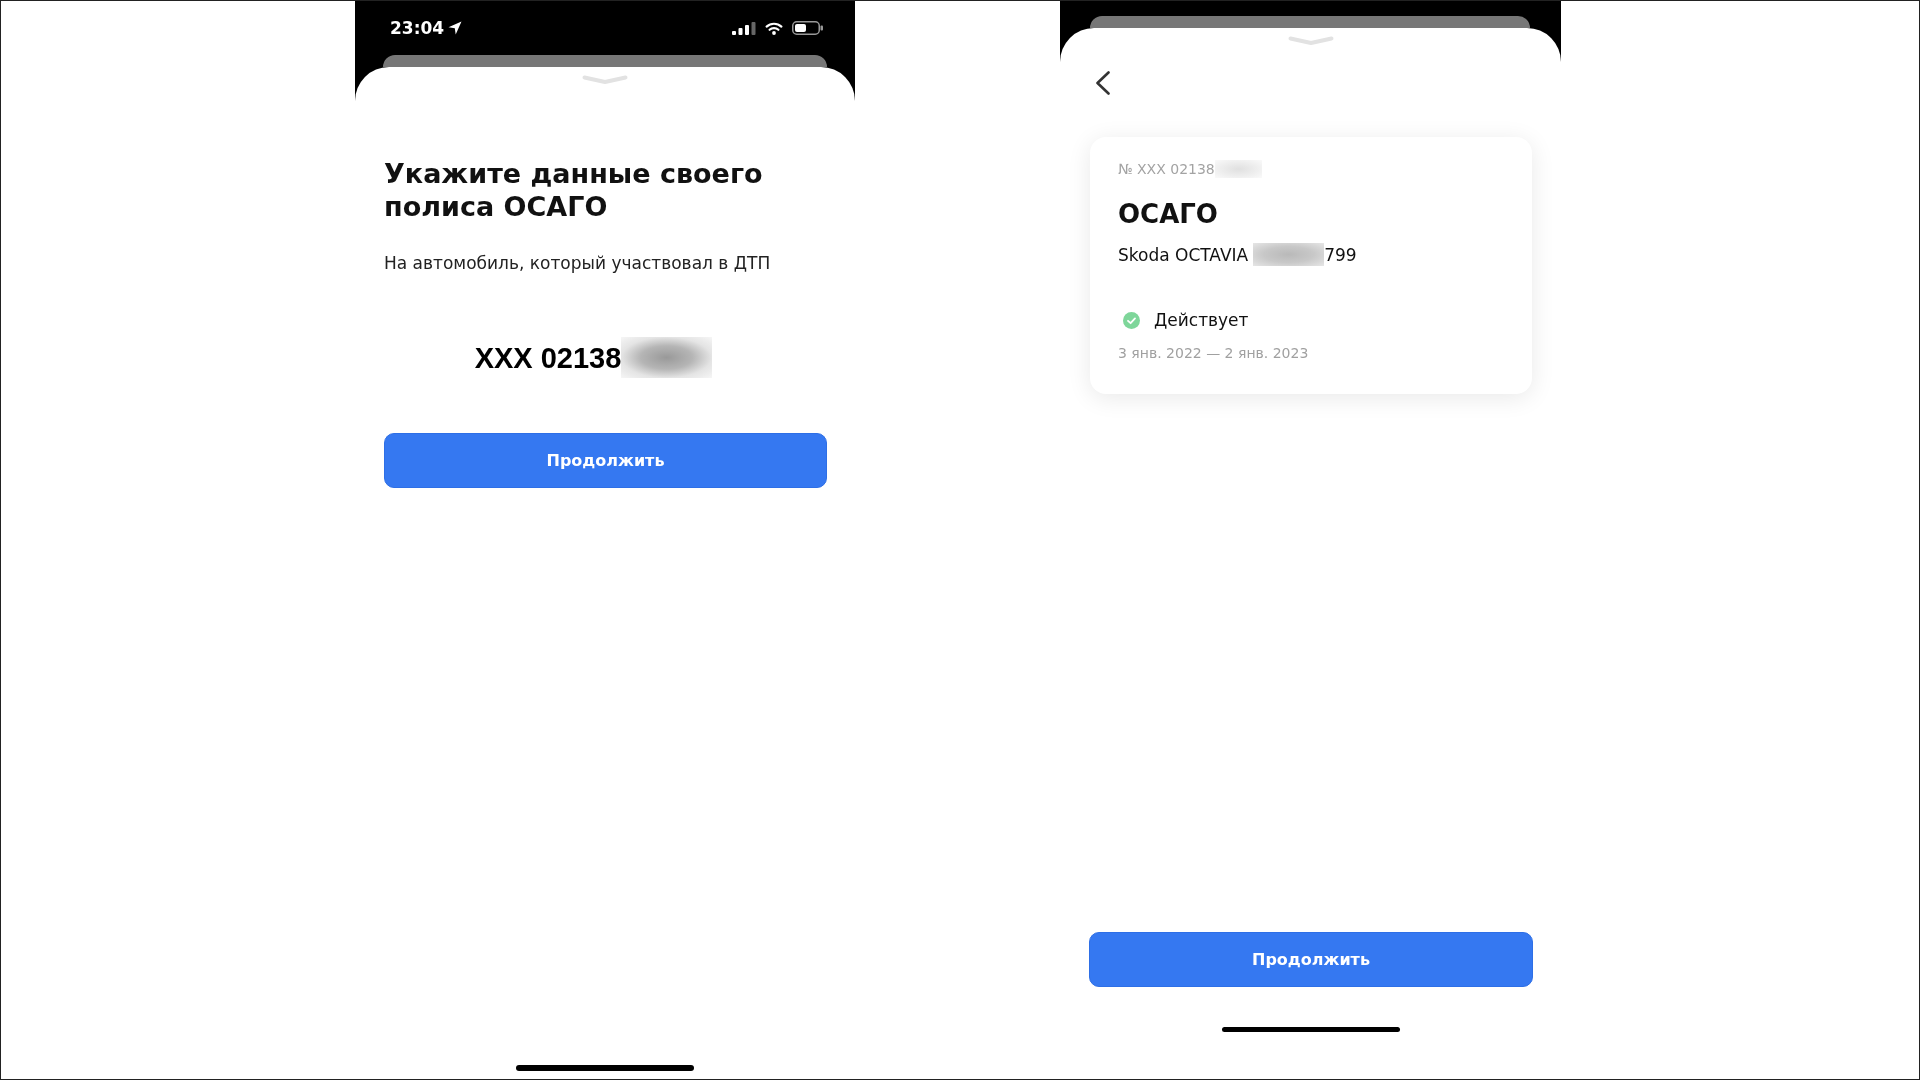  Describe the element at coordinates (1201, 320) in the screenshot. I see `policy-status: Действует` at that location.